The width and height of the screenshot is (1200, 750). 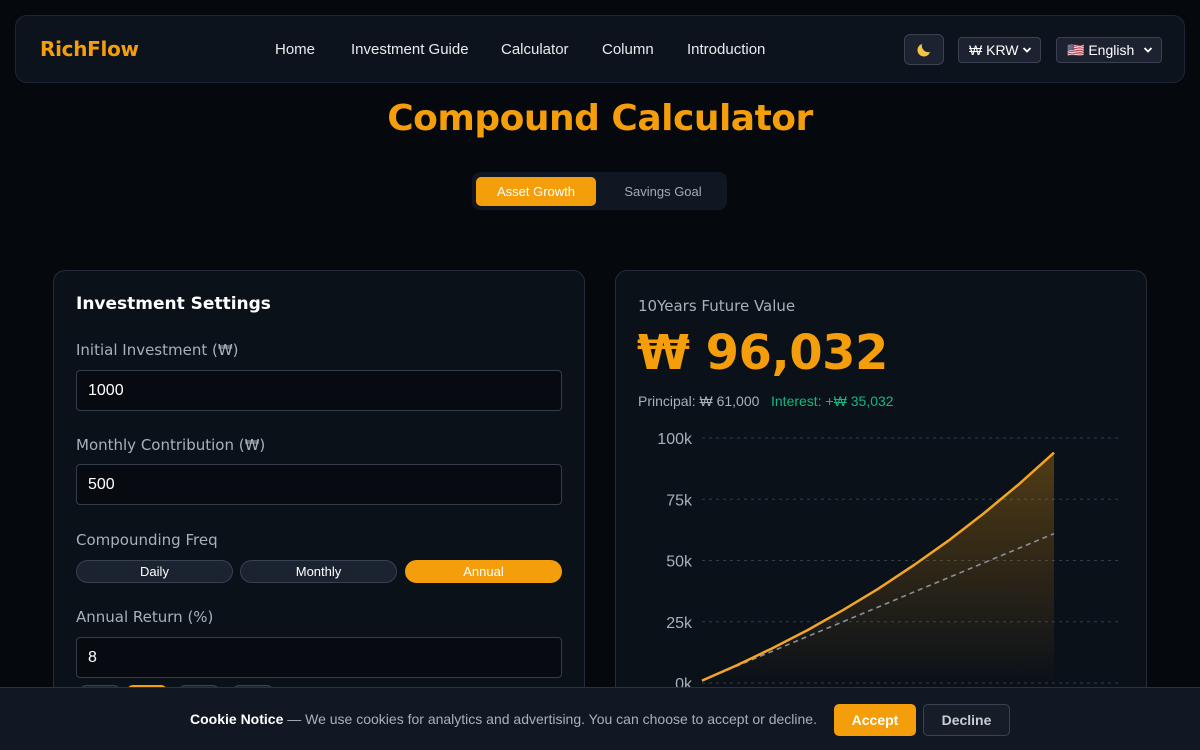 What do you see at coordinates (157, 350) in the screenshot?
I see `initial-investment-label: Initial Investment (₩)` at bounding box center [157, 350].